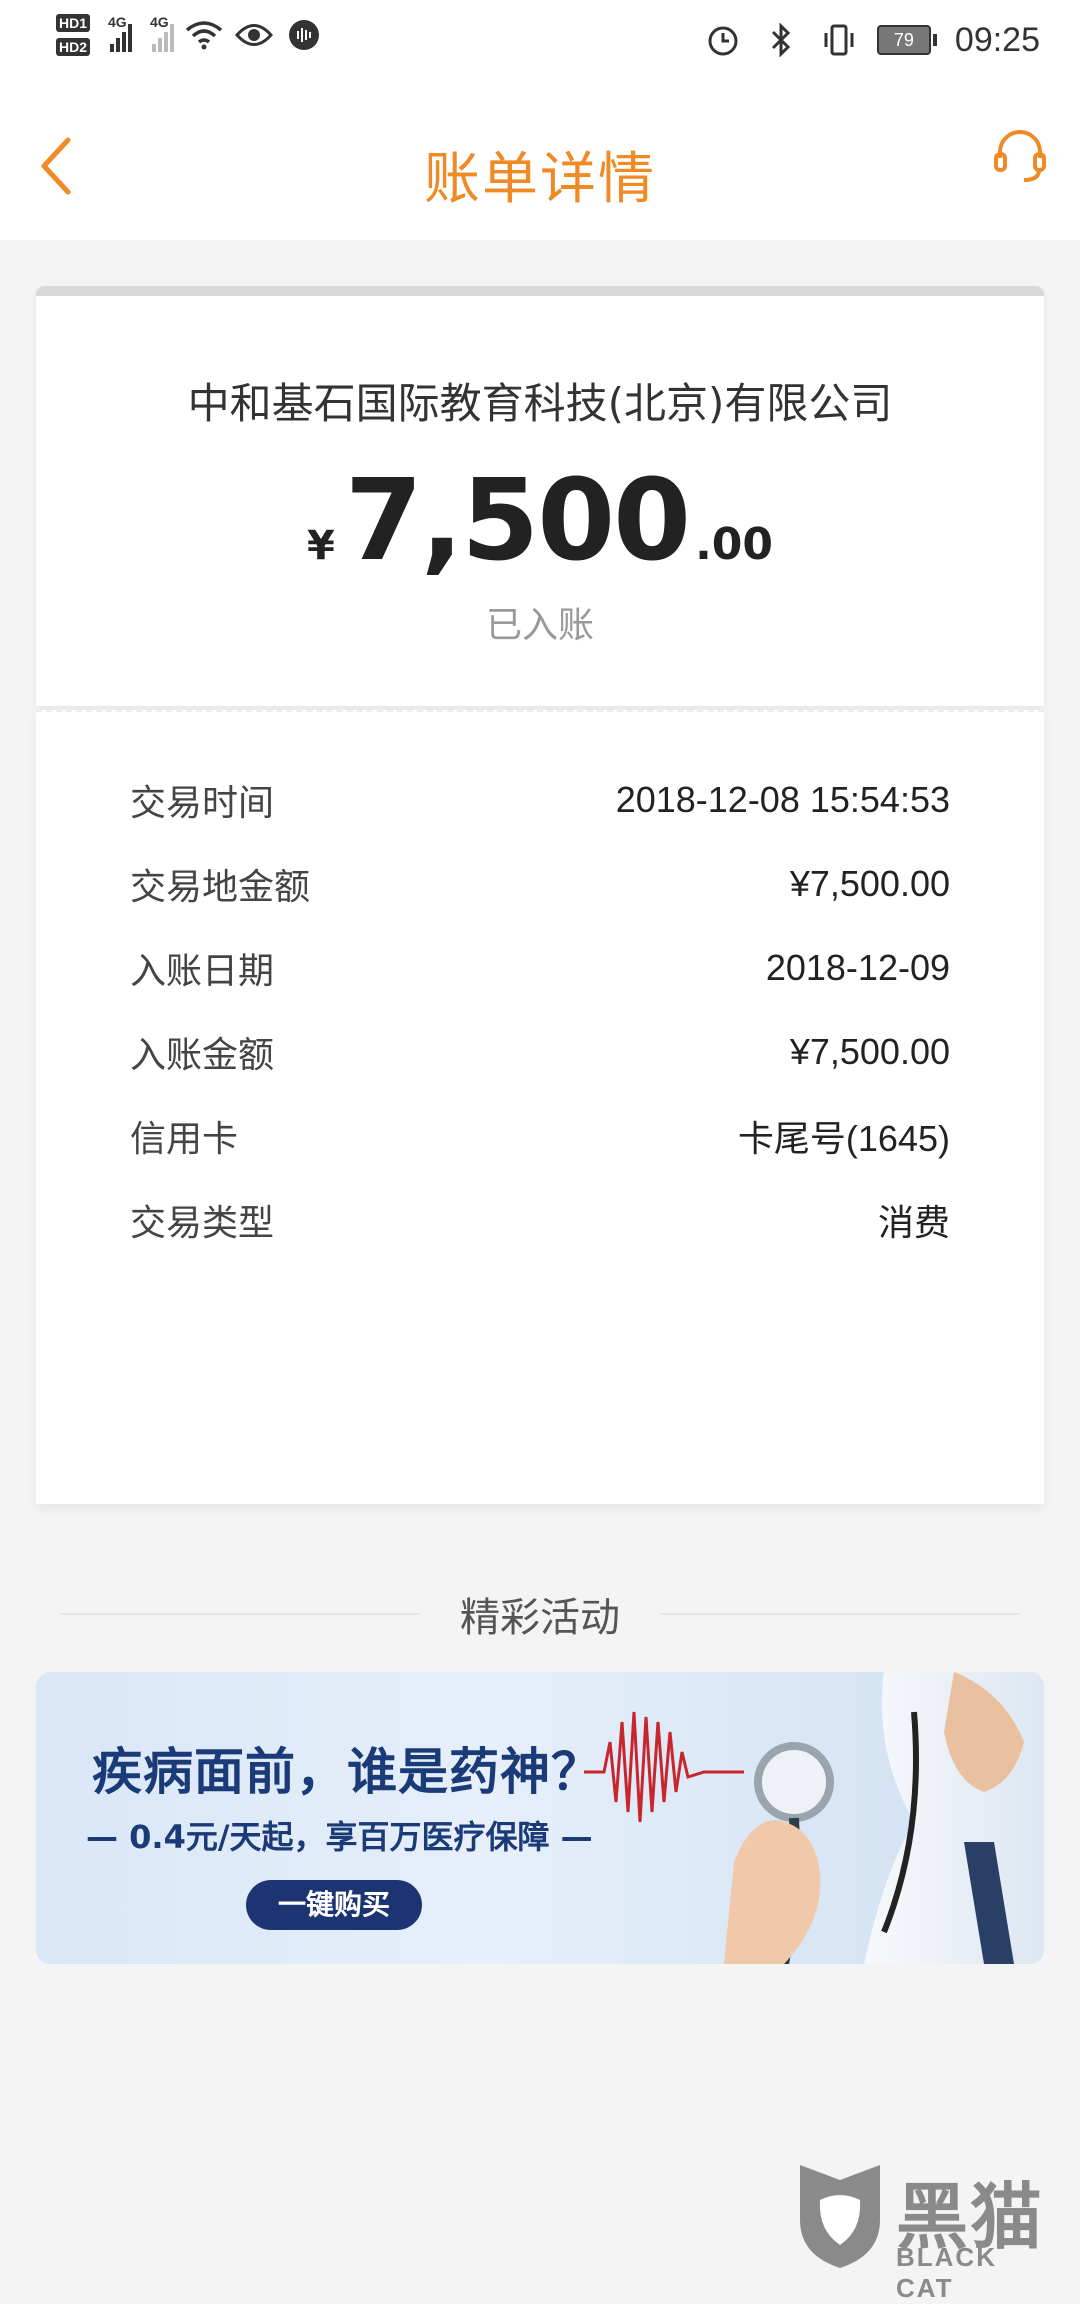 This screenshot has height=2304, width=1080. I want to click on wifi-icon, so click(204, 35).